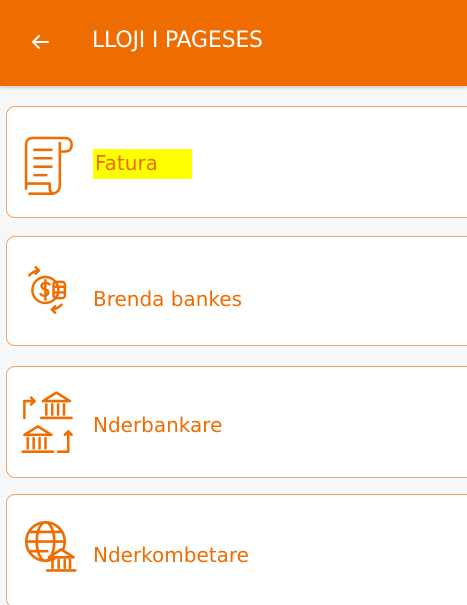 This screenshot has width=467, height=605. I want to click on interbank-transfer-icon, so click(47, 422).